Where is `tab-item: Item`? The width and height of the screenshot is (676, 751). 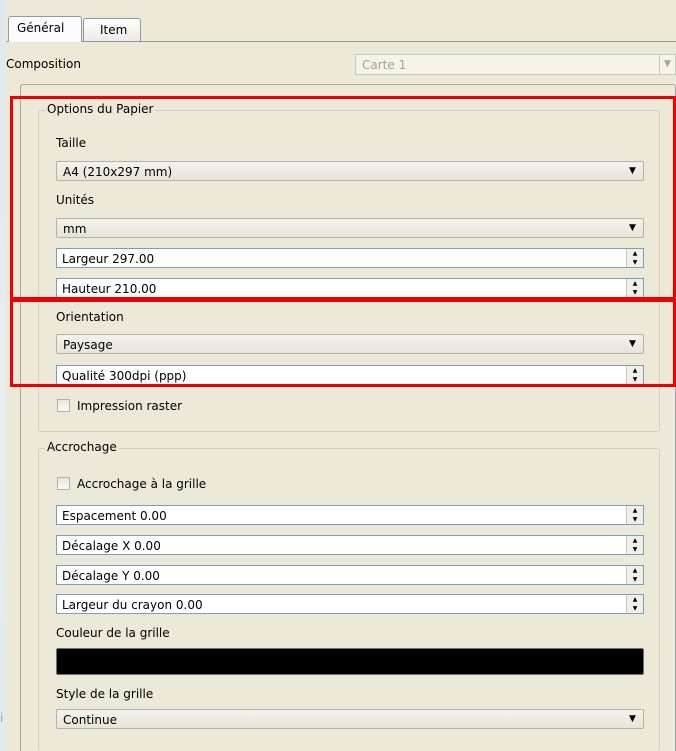
tab-item: Item is located at coordinates (112, 29).